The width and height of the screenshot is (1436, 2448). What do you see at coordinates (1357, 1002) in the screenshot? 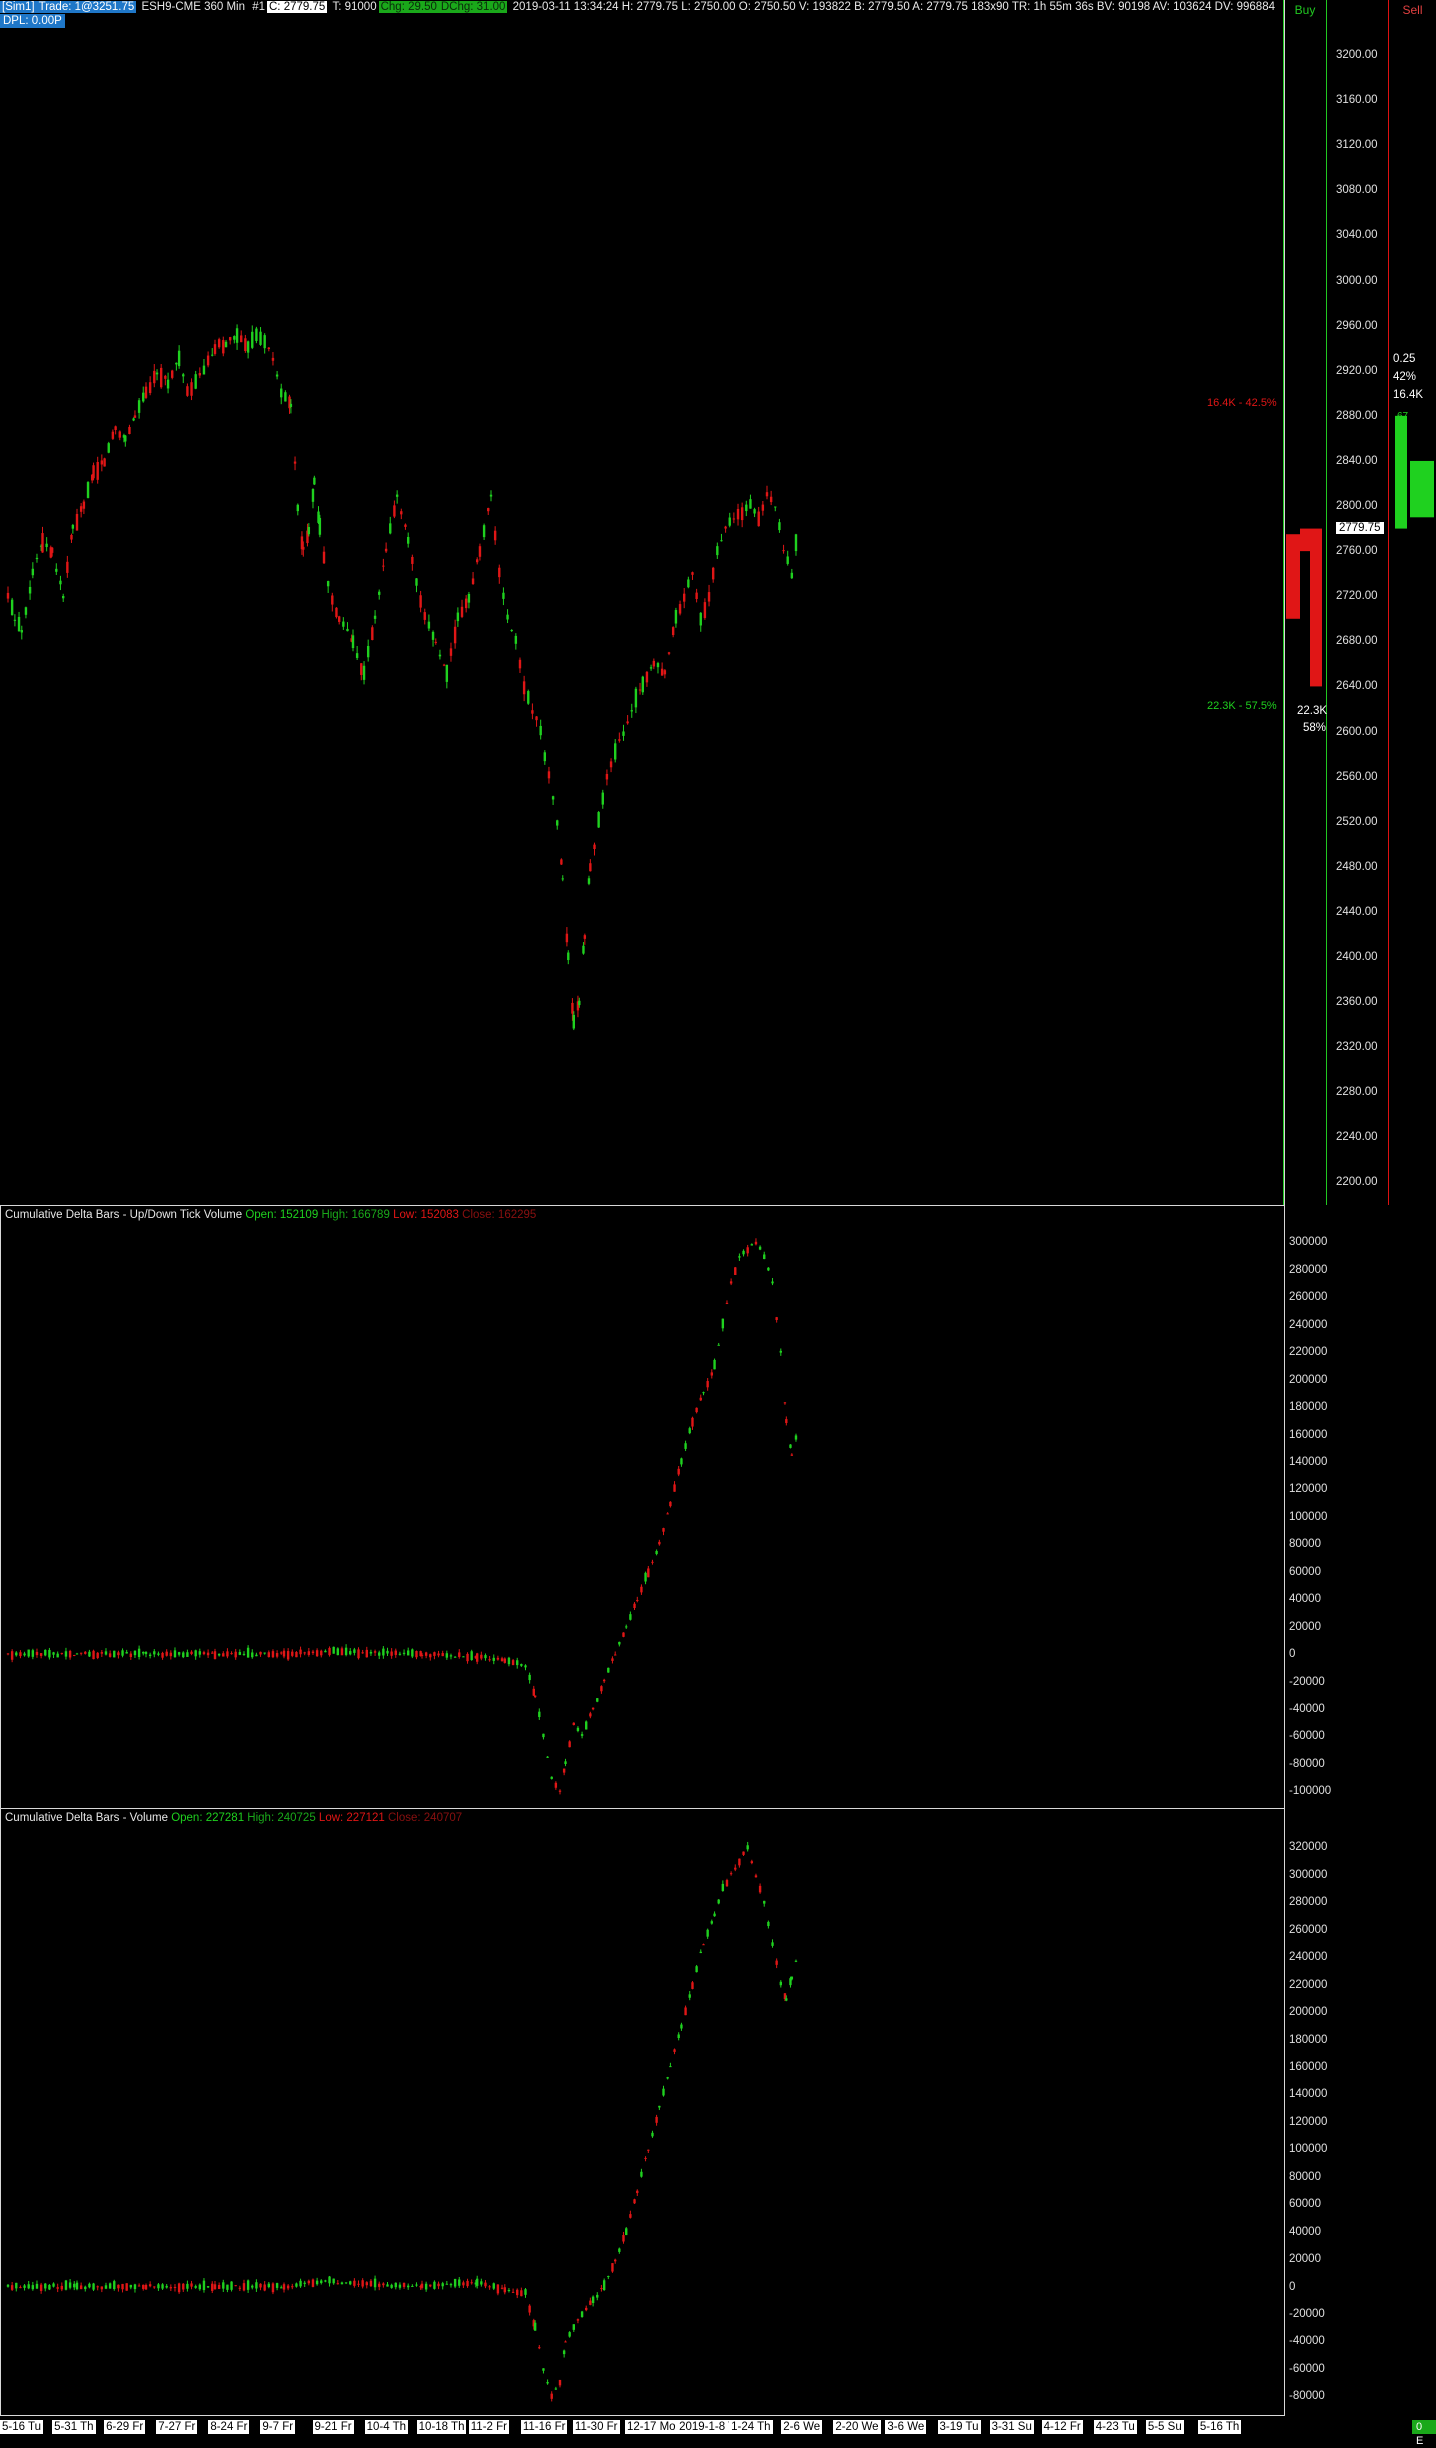
I see `axis-tick-label: 2360.00` at bounding box center [1357, 1002].